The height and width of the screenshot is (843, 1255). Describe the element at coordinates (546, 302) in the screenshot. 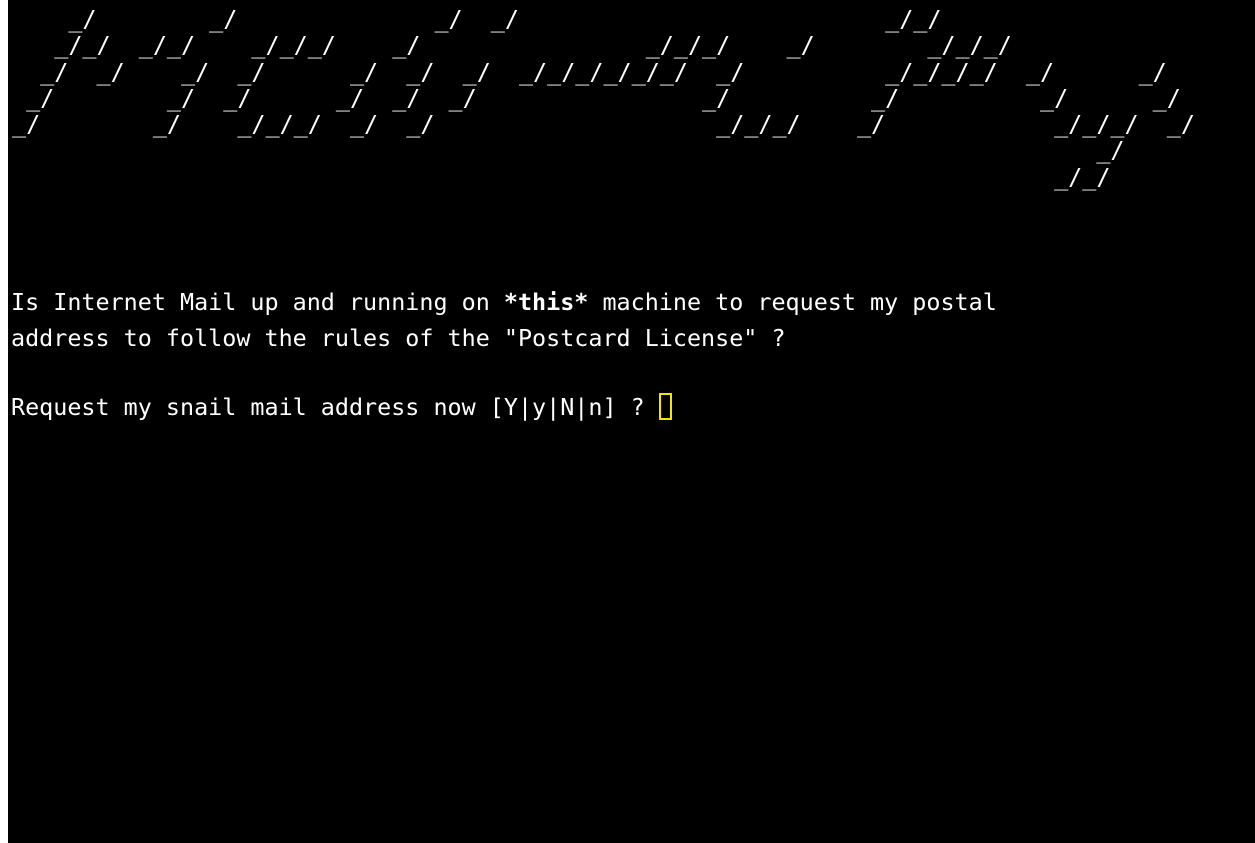

I see `message-emphasis: *this*` at that location.